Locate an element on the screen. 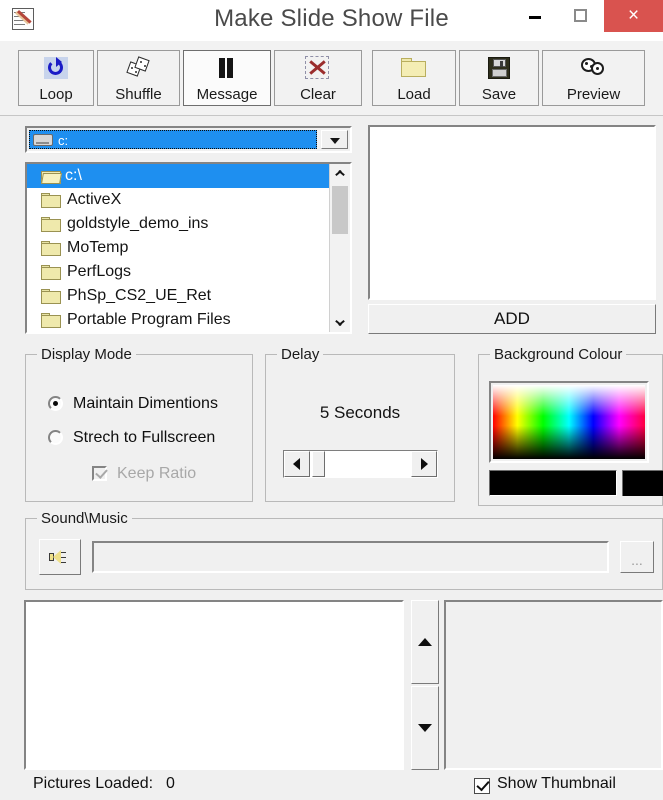 Image resolution: width=663 pixels, height=800 pixels. minimize-button is located at coordinates (535, 16).